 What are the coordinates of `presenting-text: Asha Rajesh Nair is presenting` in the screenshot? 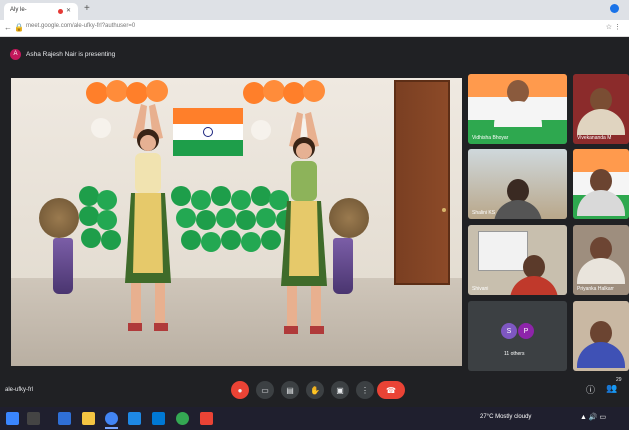 It's located at (71, 54).